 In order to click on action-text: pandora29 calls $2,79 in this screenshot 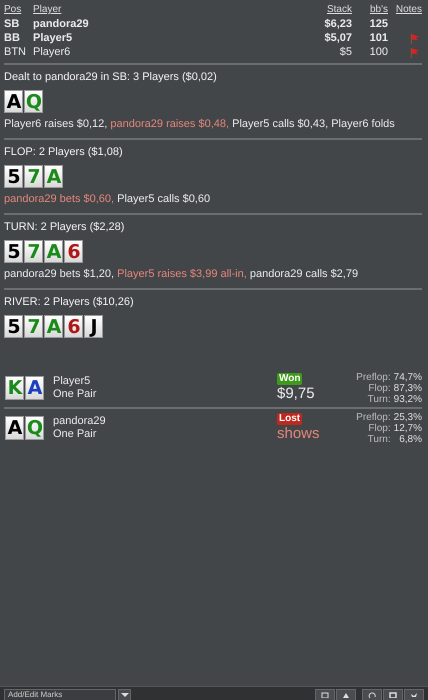, I will do `click(304, 274)`.